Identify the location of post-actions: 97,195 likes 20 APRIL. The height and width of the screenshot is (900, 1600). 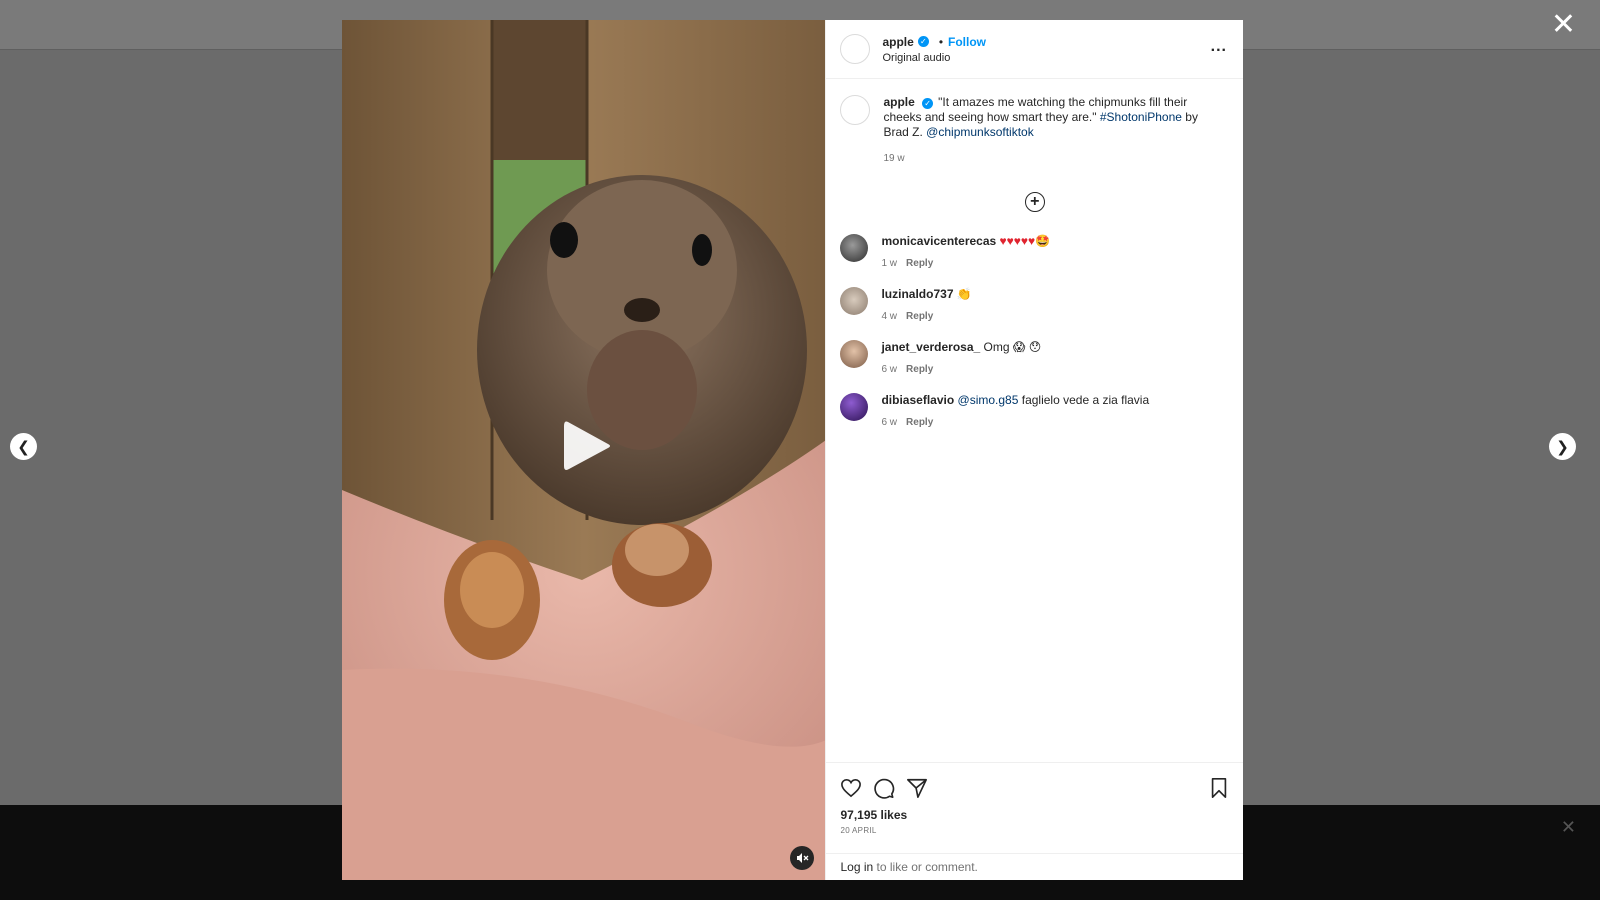
(1034, 807).